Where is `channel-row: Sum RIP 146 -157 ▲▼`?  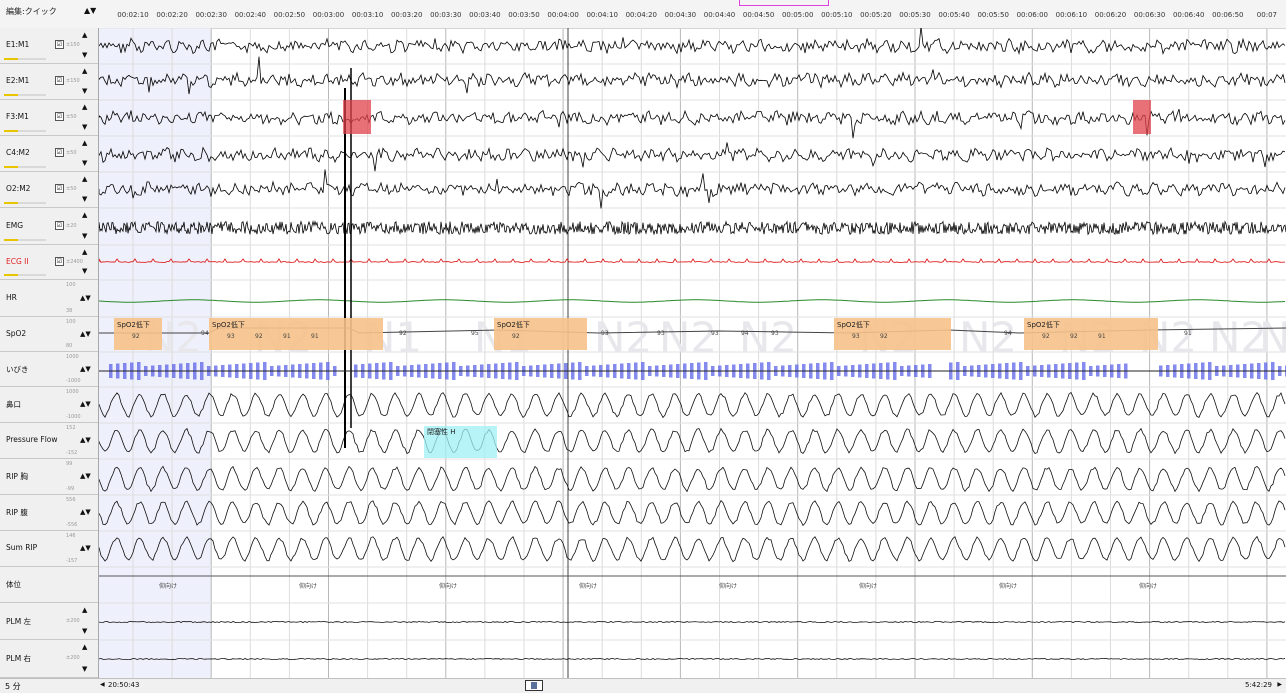 channel-row: Sum RIP 146 -157 ▲▼ is located at coordinates (49, 549).